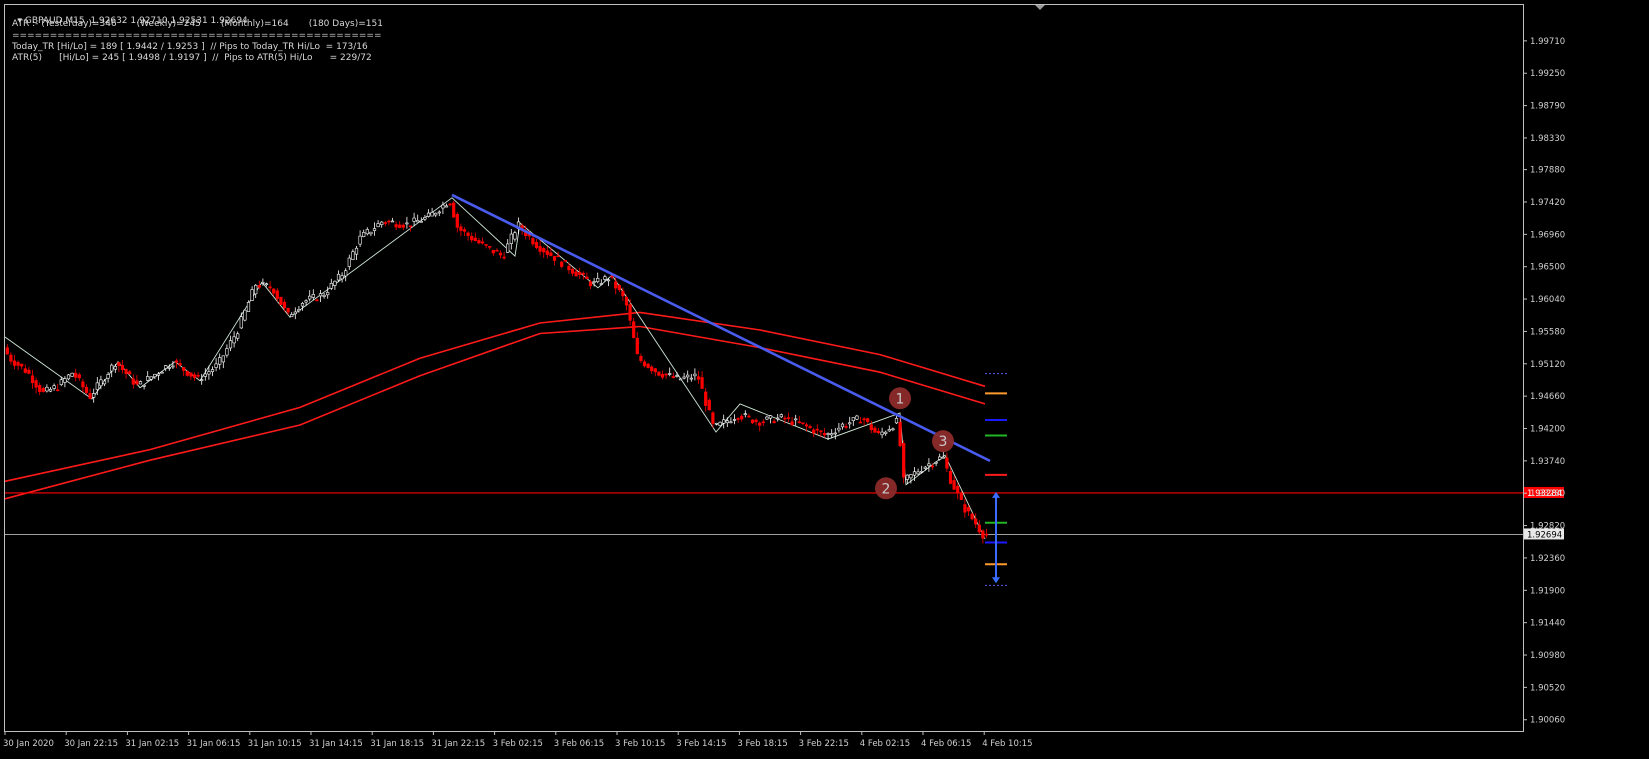  Describe the element at coordinates (518, 744) in the screenshot. I see `x-tick-label: 3 Feb 02:15` at that location.